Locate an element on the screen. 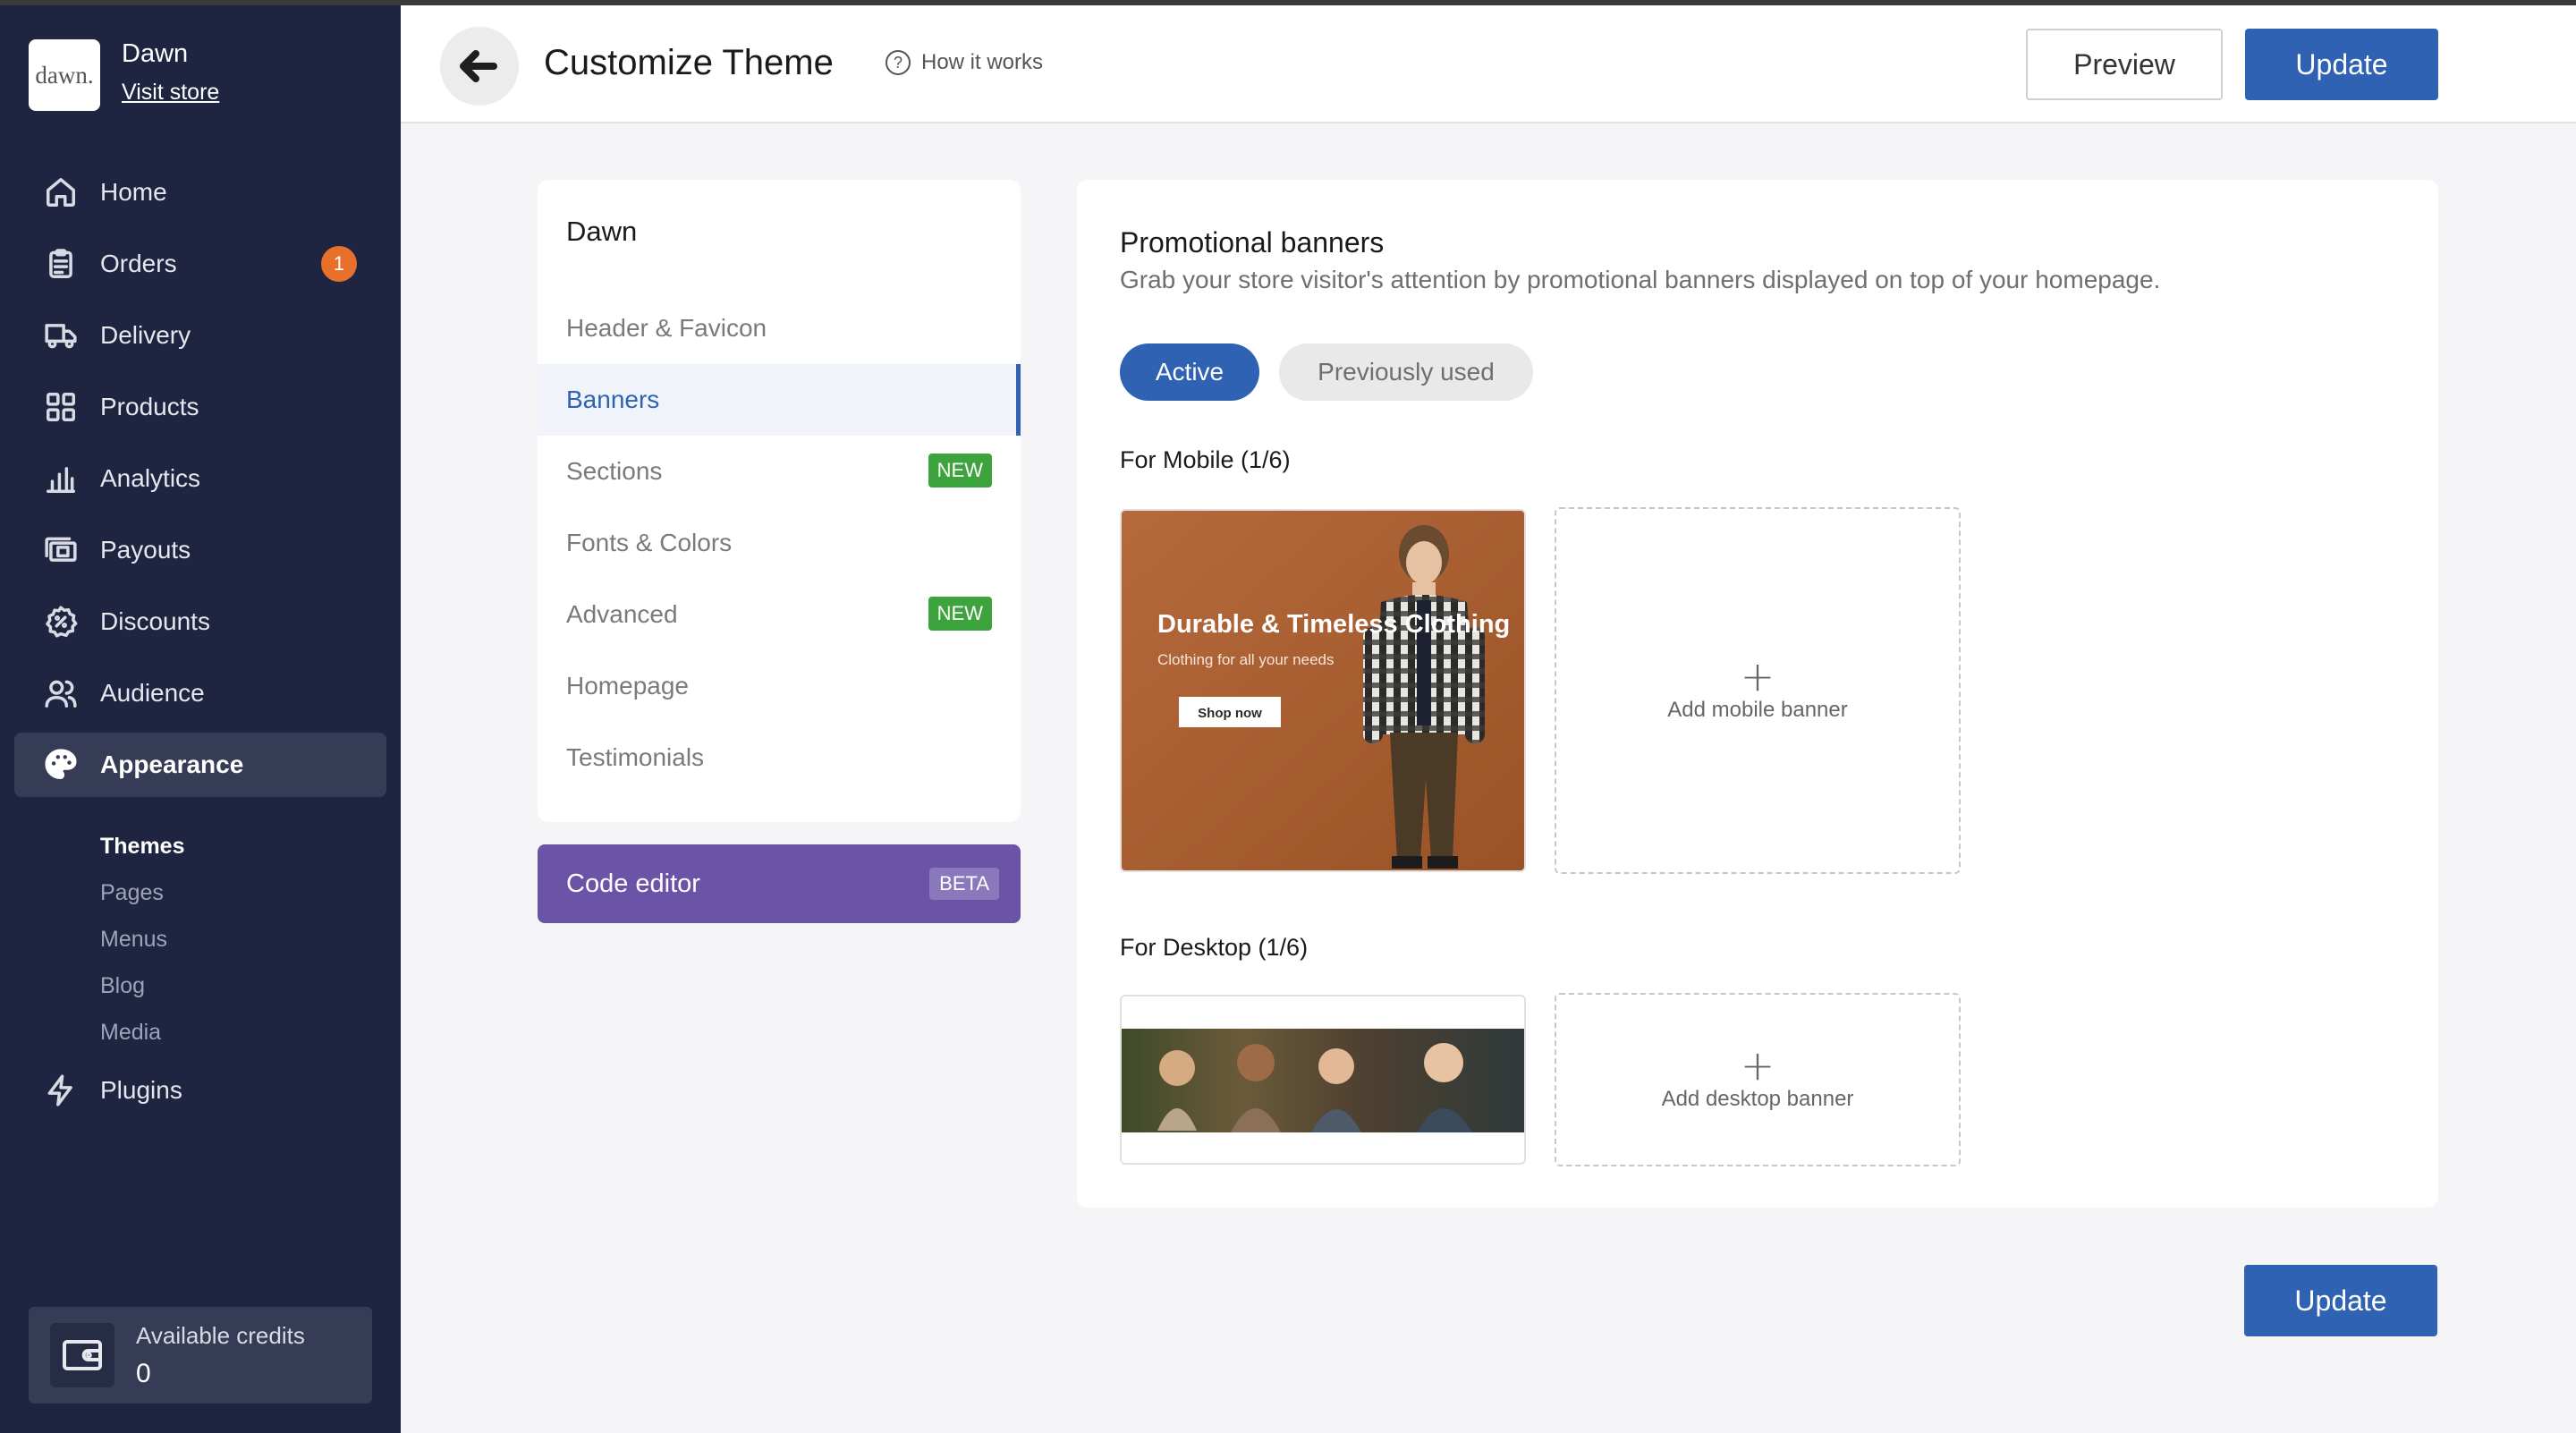 Image resolution: width=2576 pixels, height=1433 pixels. nav-item-orders: Orders 1 is located at coordinates (200, 264).